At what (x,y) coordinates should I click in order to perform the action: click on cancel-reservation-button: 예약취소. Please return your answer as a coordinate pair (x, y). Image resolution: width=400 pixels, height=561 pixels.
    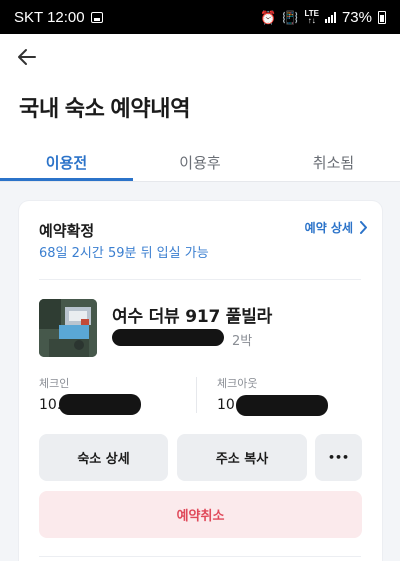
    Looking at the image, I should click on (200, 514).